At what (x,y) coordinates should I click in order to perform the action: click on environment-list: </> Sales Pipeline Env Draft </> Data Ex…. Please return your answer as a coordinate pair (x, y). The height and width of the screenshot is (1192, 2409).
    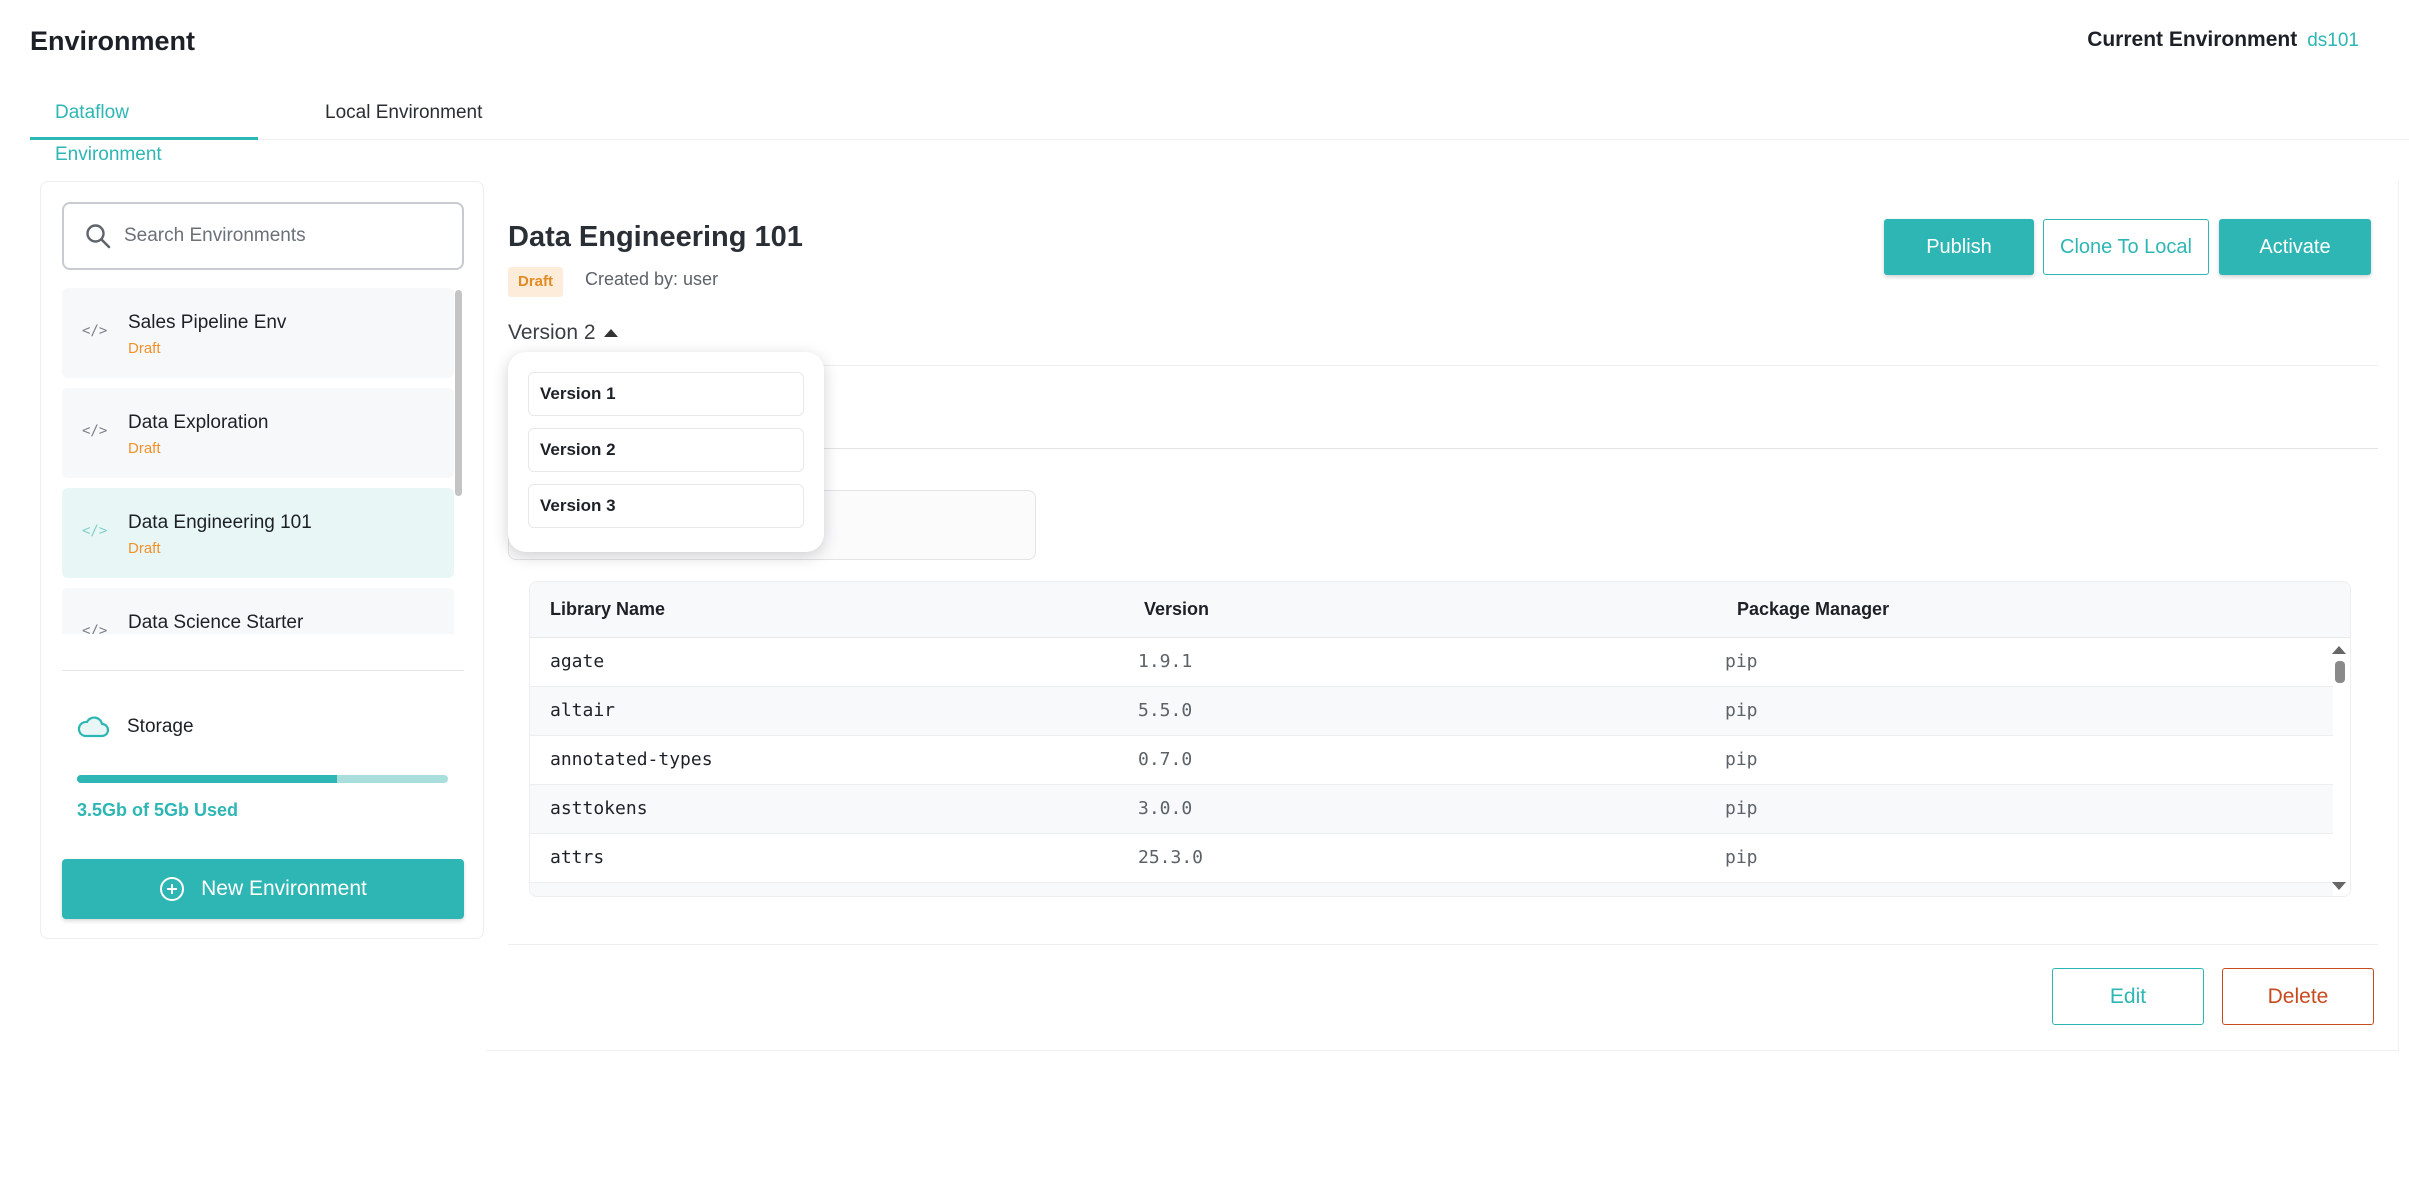
    Looking at the image, I should click on (263, 461).